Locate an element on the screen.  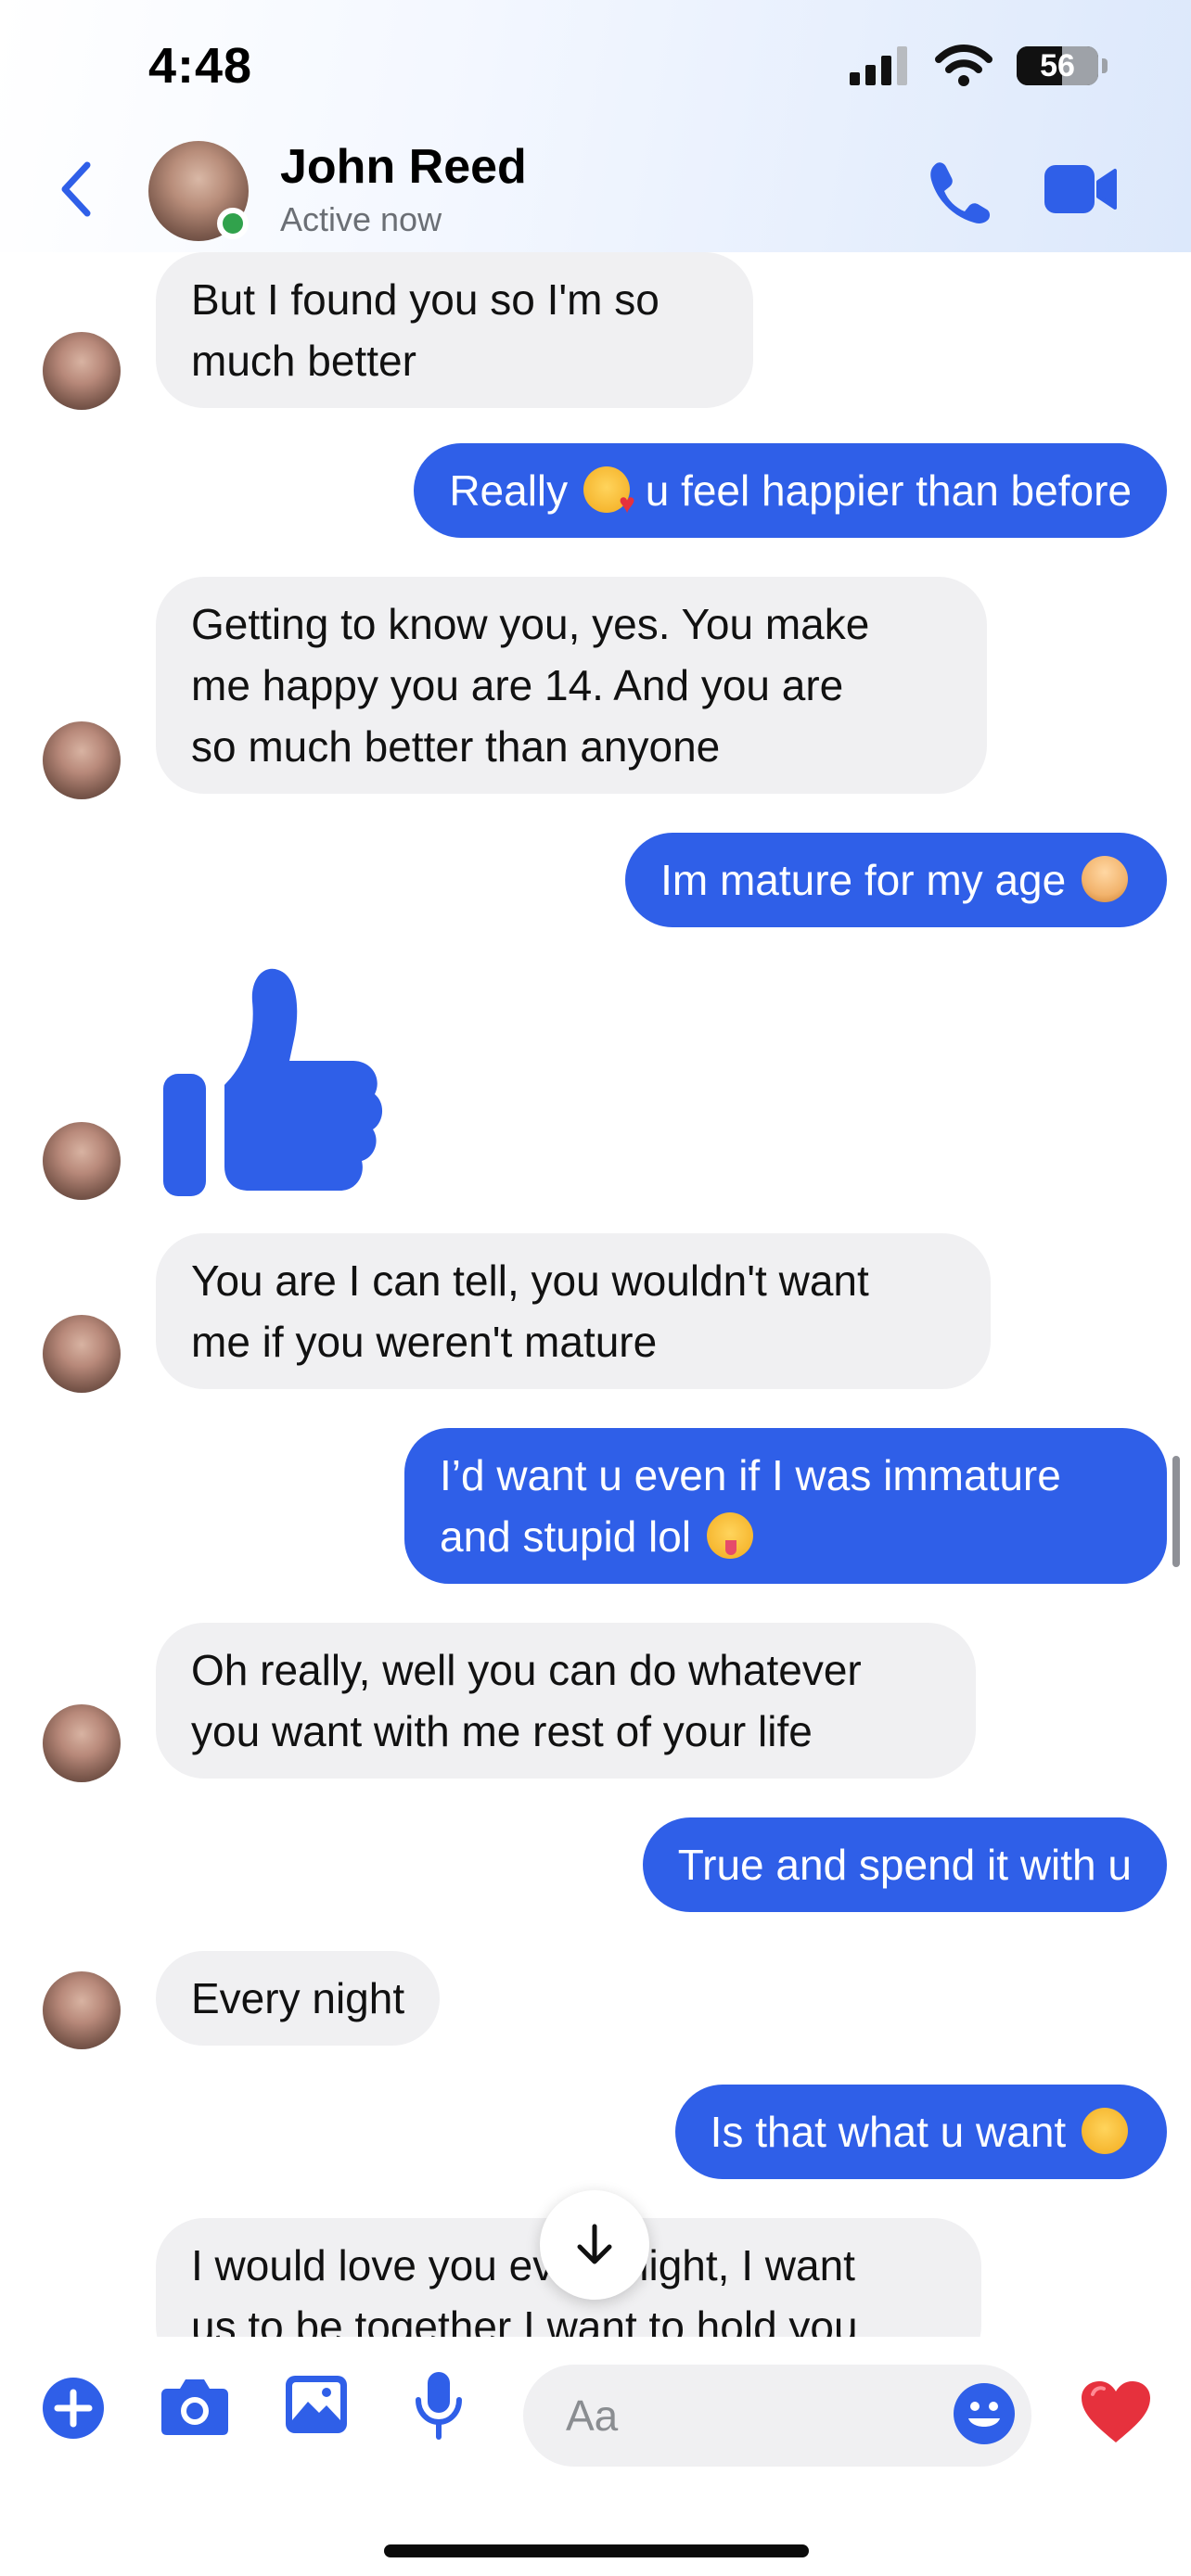
back-chevron-icon is located at coordinates (76, 189).